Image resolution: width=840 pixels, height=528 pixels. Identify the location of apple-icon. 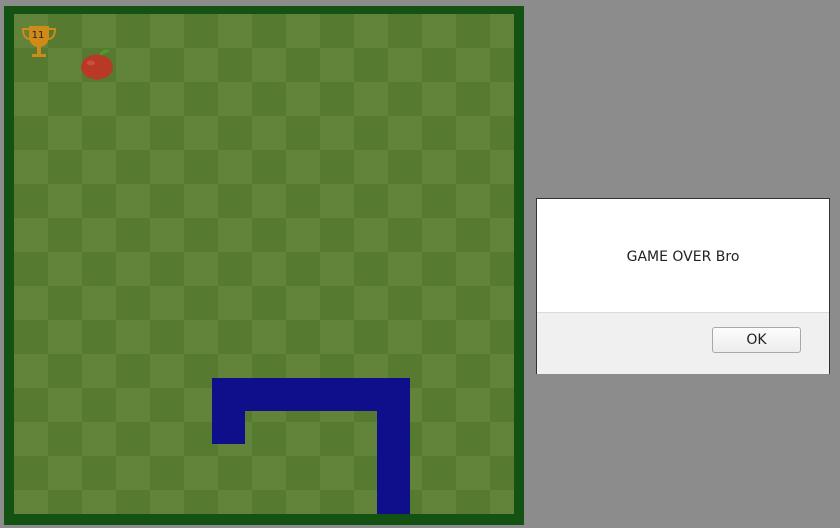
(97, 64).